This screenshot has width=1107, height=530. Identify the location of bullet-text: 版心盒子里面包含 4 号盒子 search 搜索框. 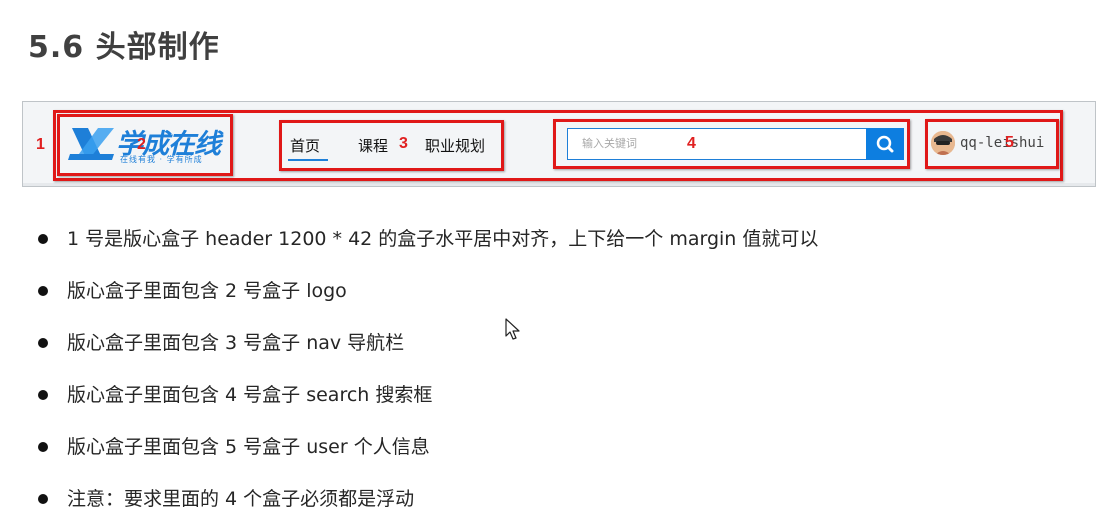
(250, 395).